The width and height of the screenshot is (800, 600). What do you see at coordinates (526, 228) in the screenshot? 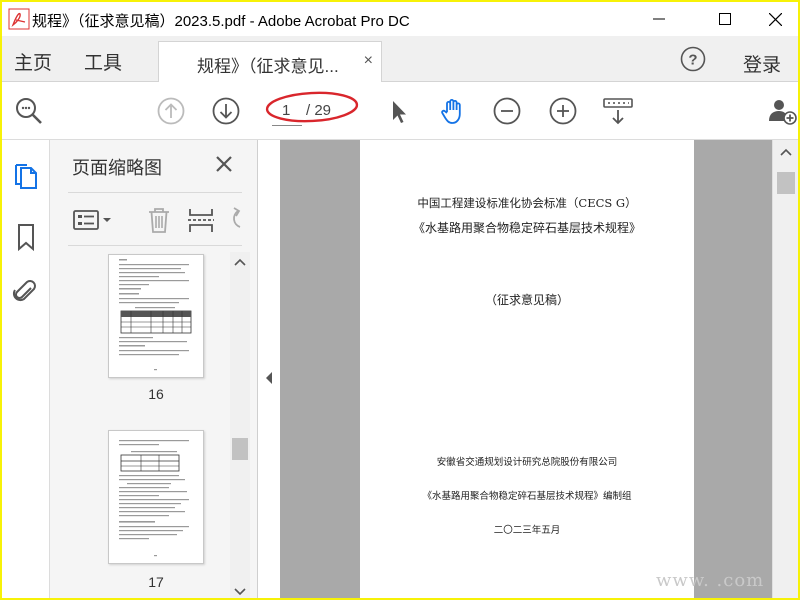
I see `doc-spec-title: 《水基路用聚合物稳定碎石基层技术规程》` at bounding box center [526, 228].